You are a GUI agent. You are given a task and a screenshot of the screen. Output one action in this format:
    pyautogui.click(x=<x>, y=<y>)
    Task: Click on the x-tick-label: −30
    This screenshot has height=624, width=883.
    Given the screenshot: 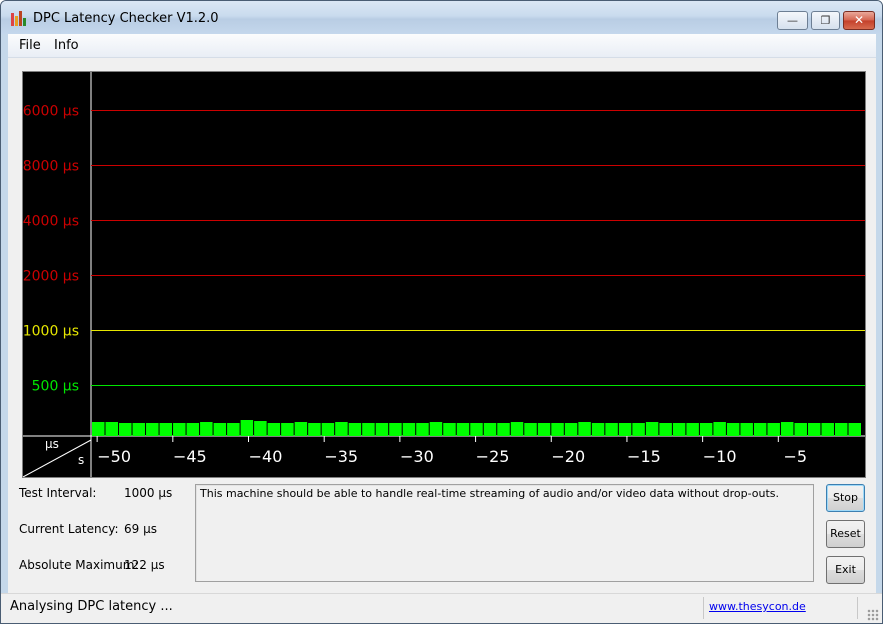 What is the action you would take?
    pyautogui.click(x=417, y=456)
    